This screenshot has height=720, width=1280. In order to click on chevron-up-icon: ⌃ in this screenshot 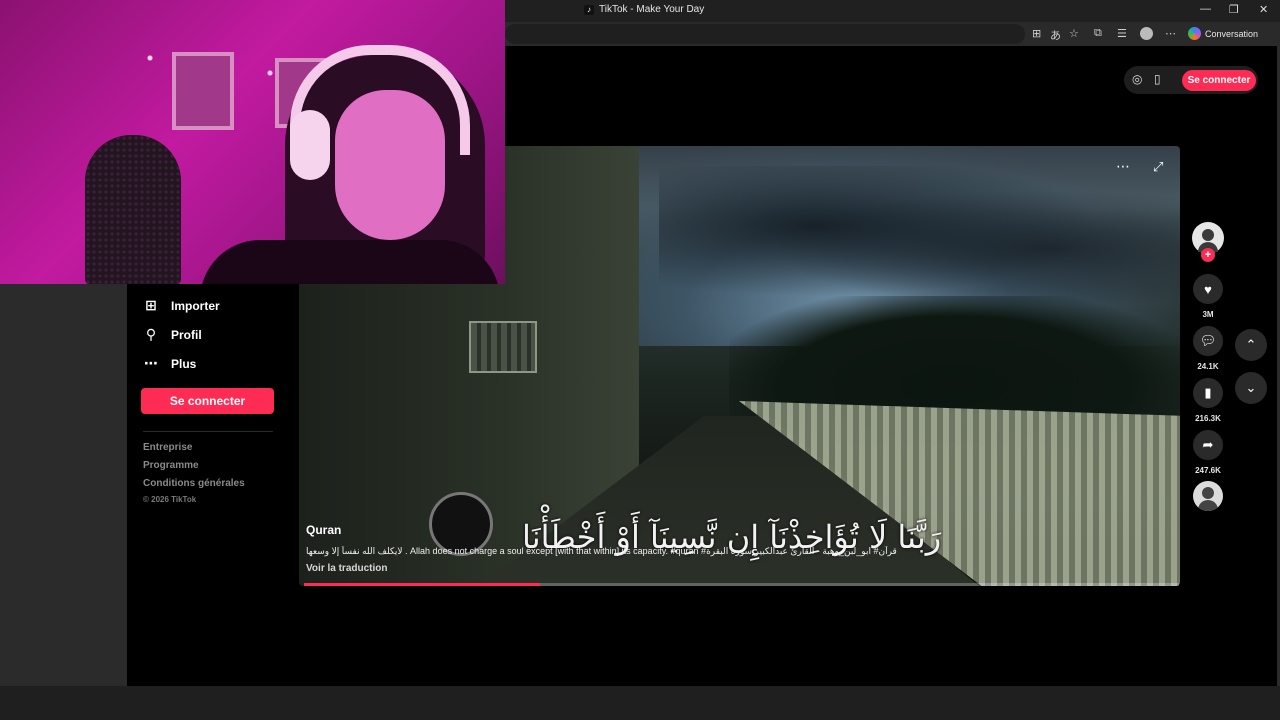, I will do `click(1251, 344)`.